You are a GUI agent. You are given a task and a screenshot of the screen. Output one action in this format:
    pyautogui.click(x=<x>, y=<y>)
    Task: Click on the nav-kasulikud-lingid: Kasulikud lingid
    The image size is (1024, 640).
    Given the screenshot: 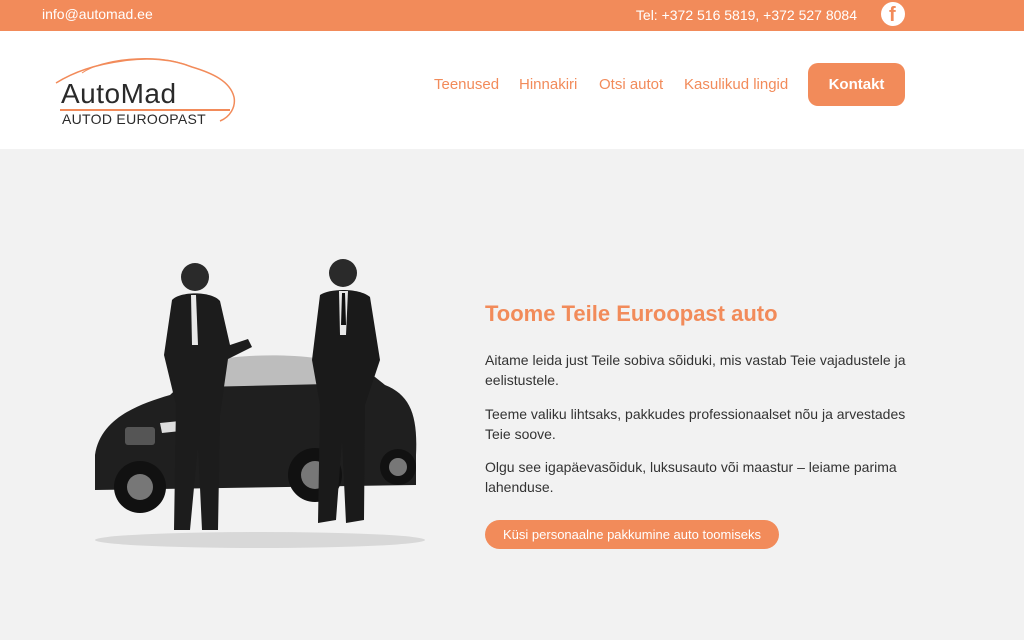 What is the action you would take?
    pyautogui.click(x=736, y=84)
    